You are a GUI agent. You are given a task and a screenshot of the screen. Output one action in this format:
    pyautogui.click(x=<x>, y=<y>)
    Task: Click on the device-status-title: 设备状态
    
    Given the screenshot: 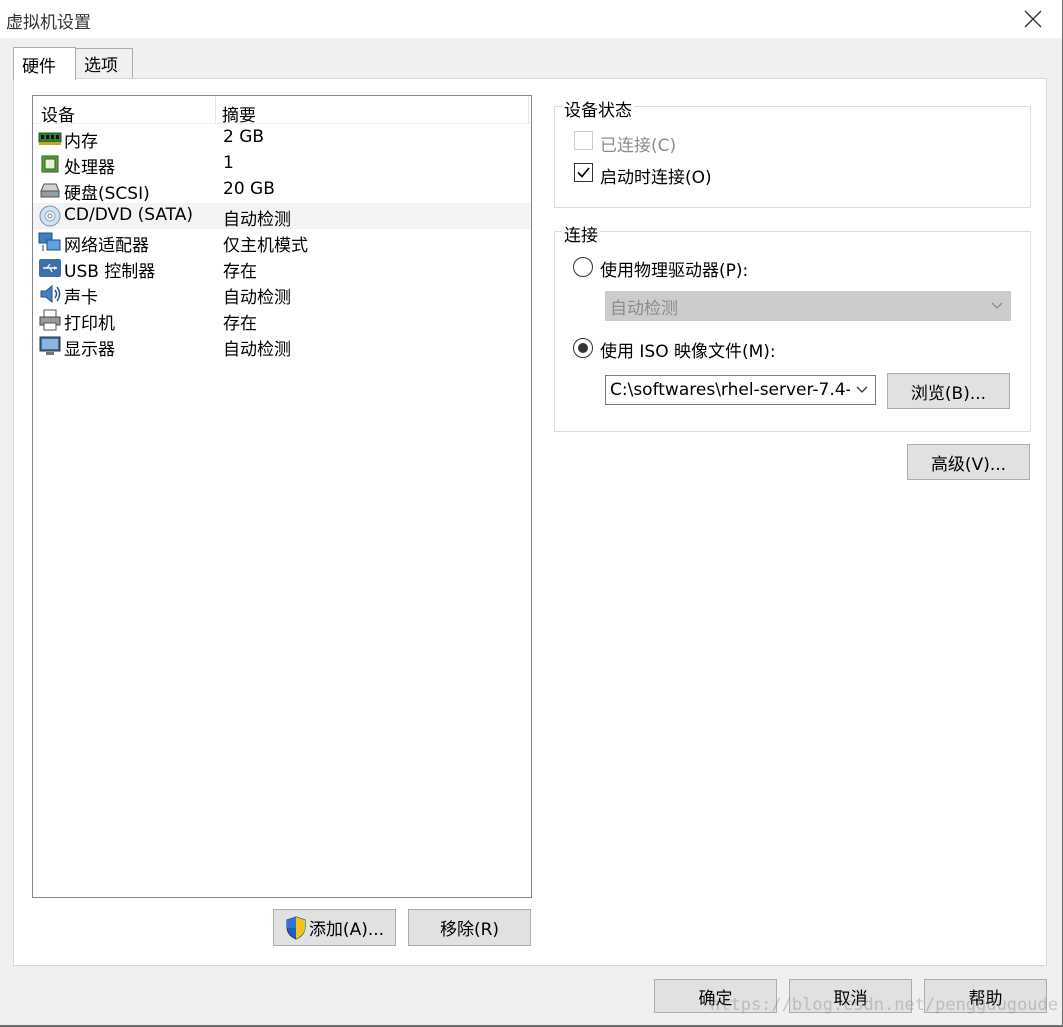 What is the action you would take?
    pyautogui.click(x=598, y=108)
    